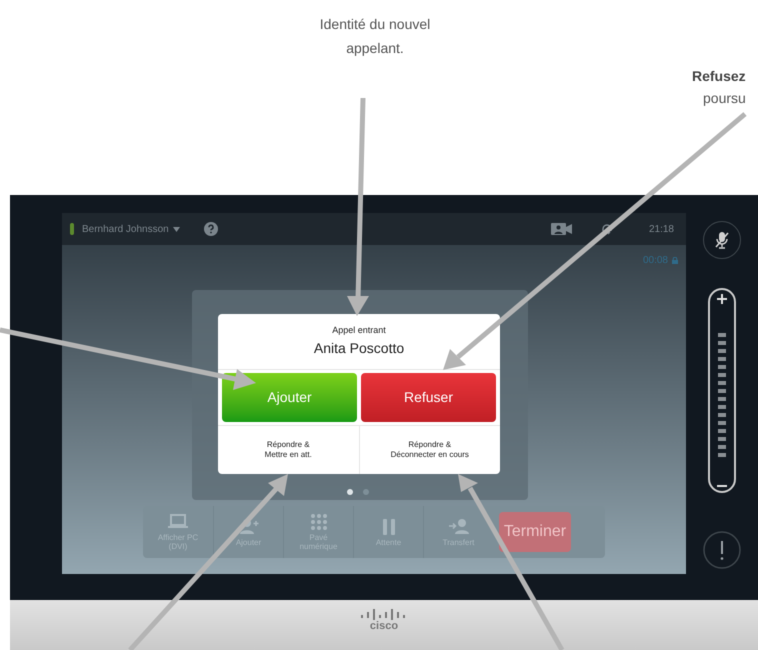  What do you see at coordinates (72, 229) in the screenshot?
I see `presence-indicator` at bounding box center [72, 229].